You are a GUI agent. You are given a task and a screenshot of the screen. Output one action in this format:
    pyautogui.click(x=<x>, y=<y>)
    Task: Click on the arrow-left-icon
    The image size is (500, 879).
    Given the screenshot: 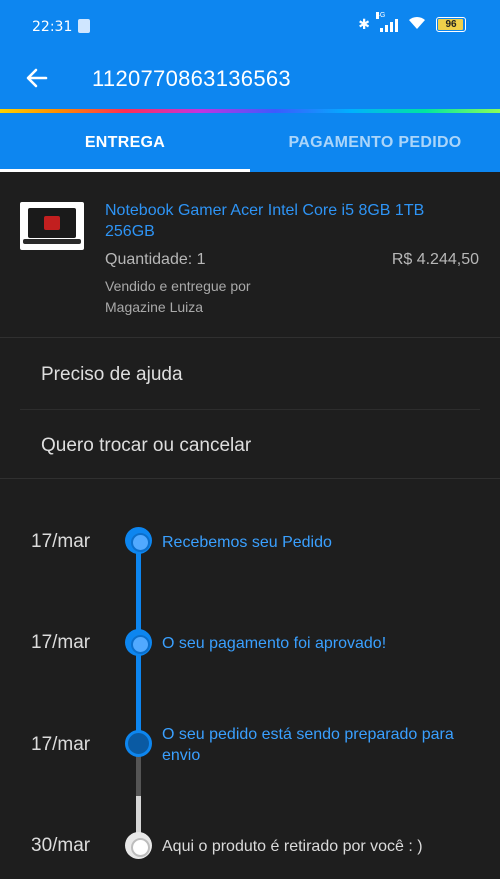 What is the action you would take?
    pyautogui.click(x=37, y=78)
    